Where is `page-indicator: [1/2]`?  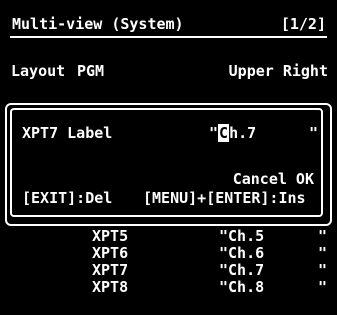 page-indicator: [1/2] is located at coordinates (303, 24).